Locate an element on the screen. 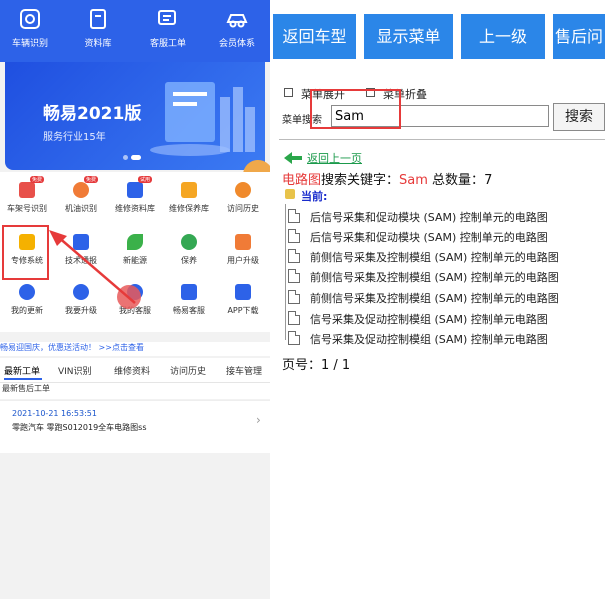 The width and height of the screenshot is (605, 599). tab-bar: 最新工单 VIN识别 维修资料 访问历史 接车管理 is located at coordinates (135, 370).